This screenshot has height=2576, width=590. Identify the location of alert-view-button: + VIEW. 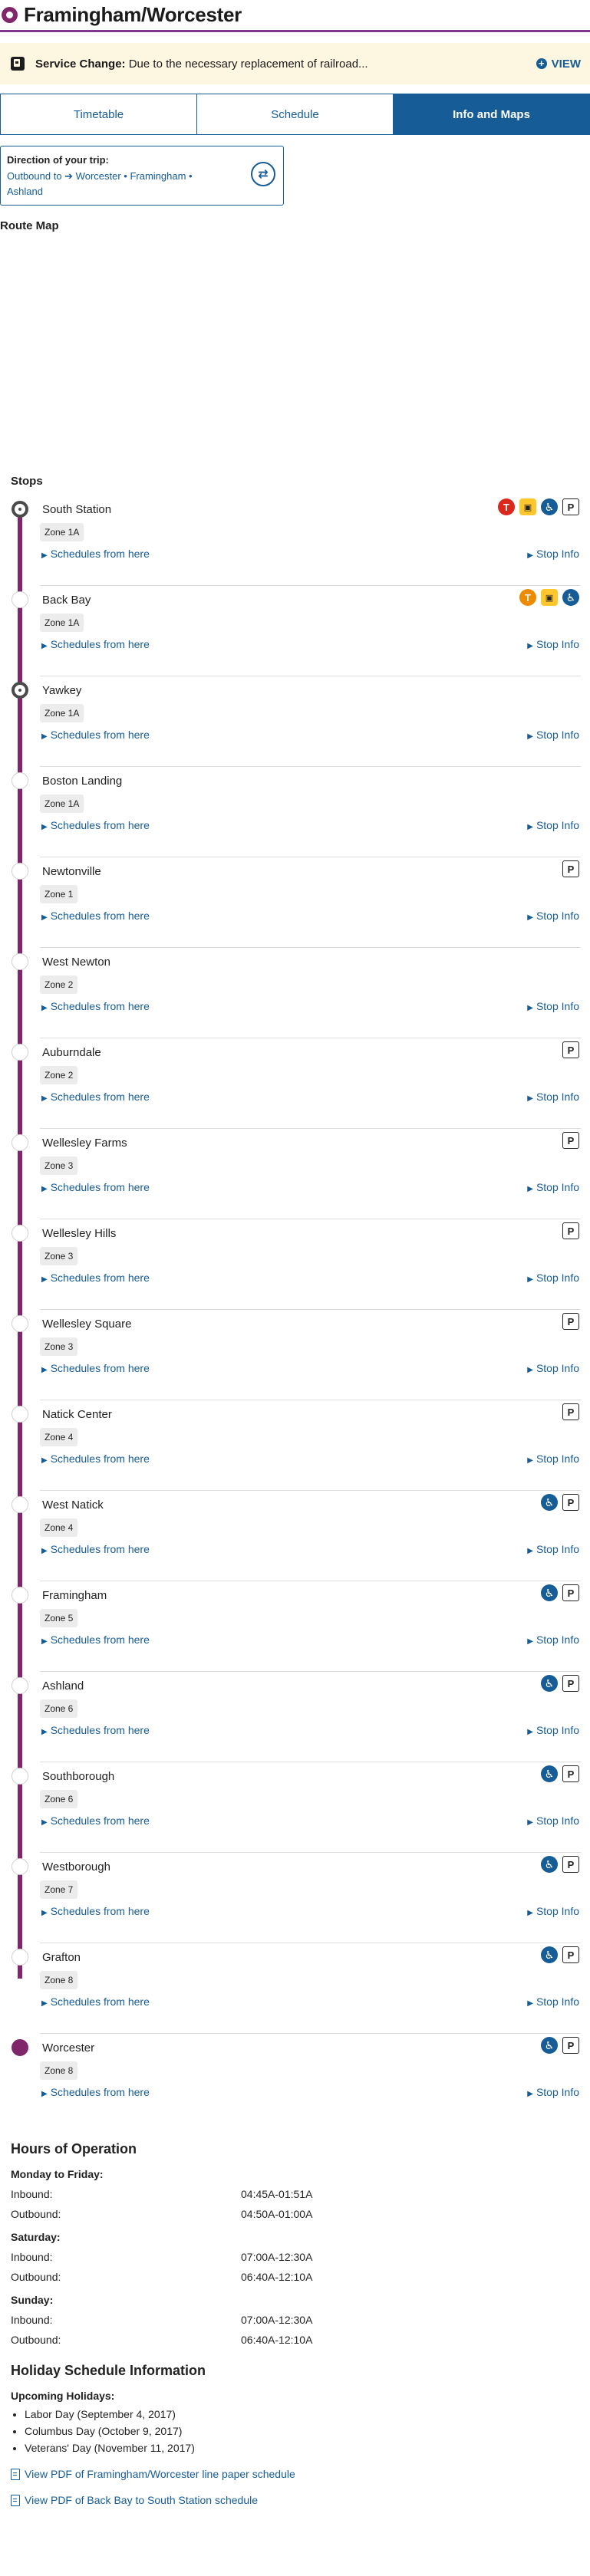
(558, 64).